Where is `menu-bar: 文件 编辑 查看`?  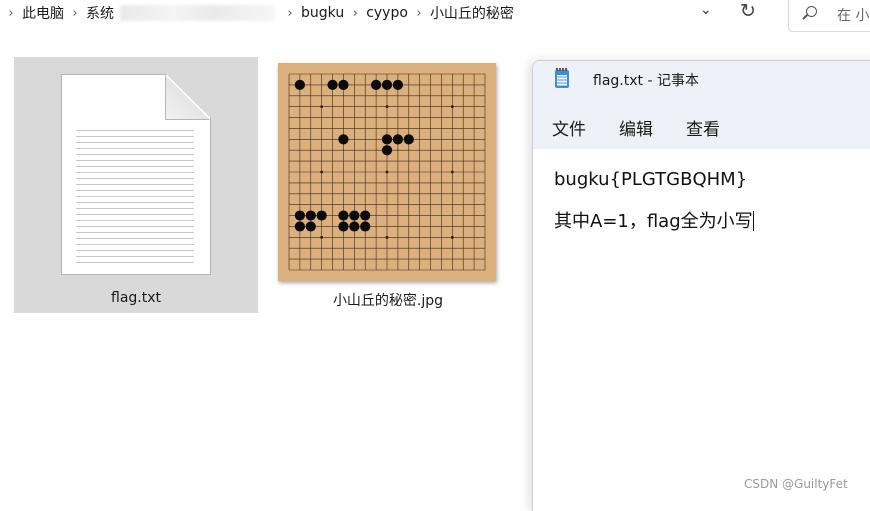 menu-bar: 文件 编辑 查看 is located at coordinates (636, 127).